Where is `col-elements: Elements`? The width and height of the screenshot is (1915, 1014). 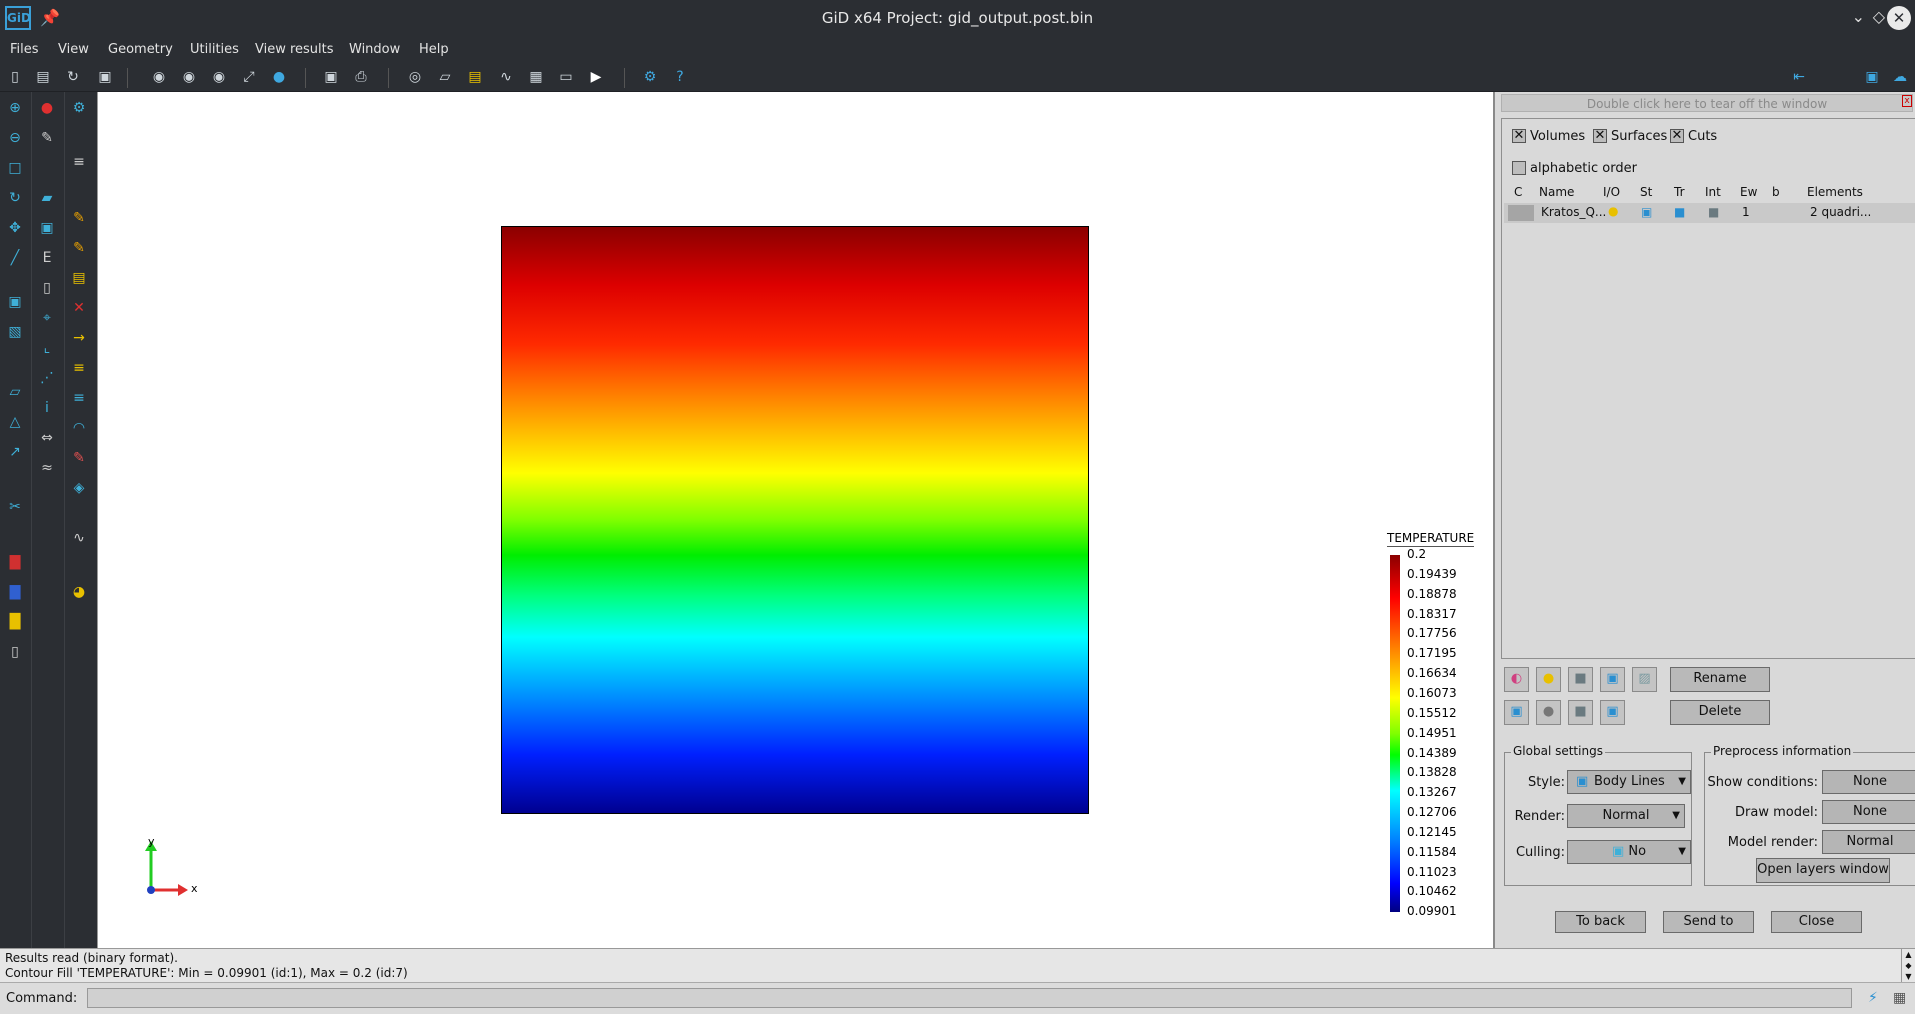 col-elements: Elements is located at coordinates (1835, 192).